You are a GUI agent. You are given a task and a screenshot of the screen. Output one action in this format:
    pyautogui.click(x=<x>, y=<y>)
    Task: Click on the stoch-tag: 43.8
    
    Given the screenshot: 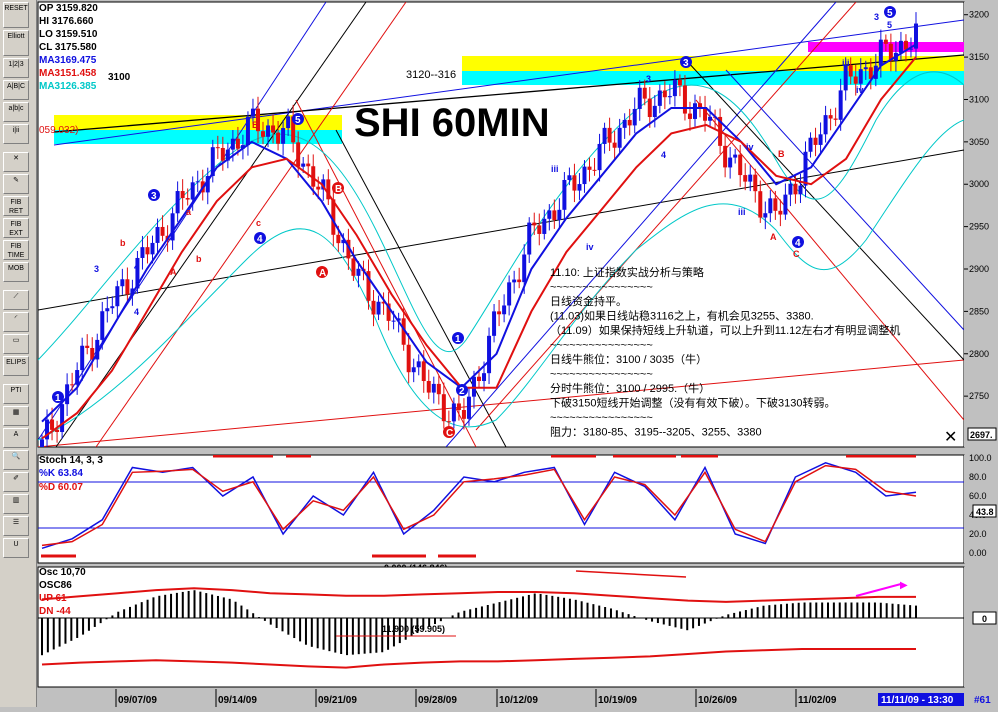 What is the action you would take?
    pyautogui.click(x=985, y=512)
    